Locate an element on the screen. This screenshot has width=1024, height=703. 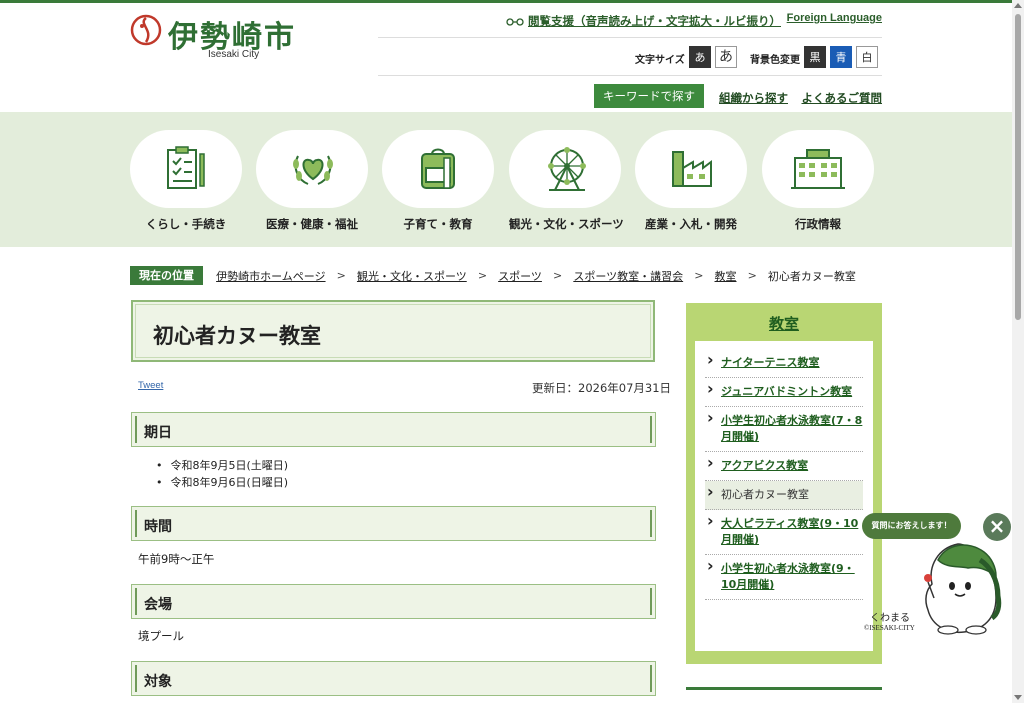
bg-white-button: 白 is located at coordinates (867, 57).